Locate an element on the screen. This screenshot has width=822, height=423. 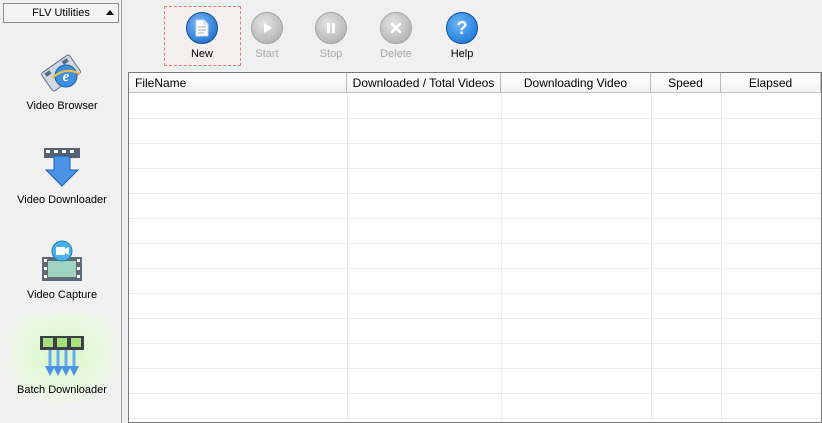
sidebar-item-video-browser: e Video Browser is located at coordinates (62, 74).